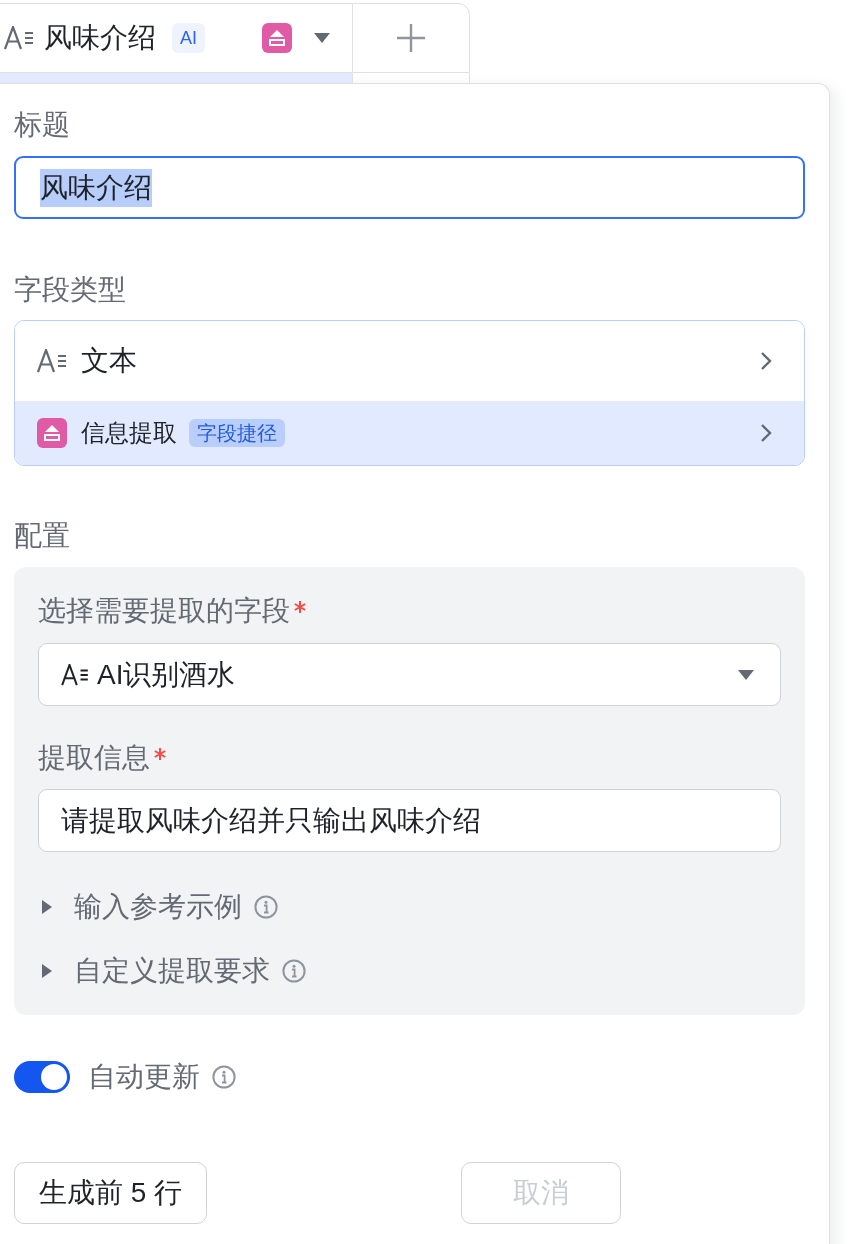 The height and width of the screenshot is (1244, 862). What do you see at coordinates (100, 38) in the screenshot?
I see `column-title: 风味介绍` at bounding box center [100, 38].